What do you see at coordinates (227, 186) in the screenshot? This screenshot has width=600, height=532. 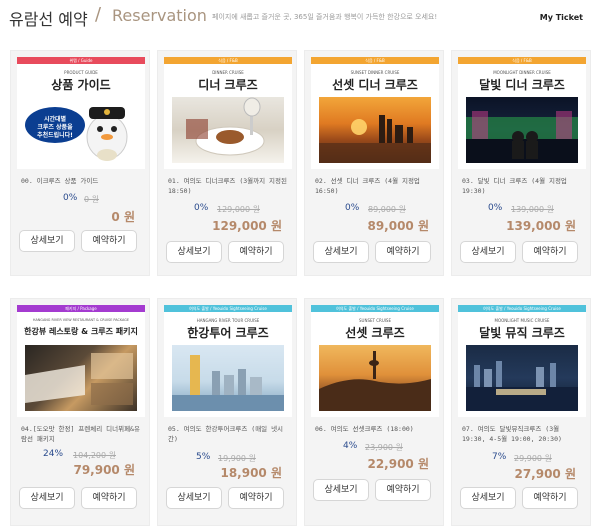 I see `product-name: 01. 여의도 디너크루즈 (3월까지 지정된 18:50)` at bounding box center [227, 186].